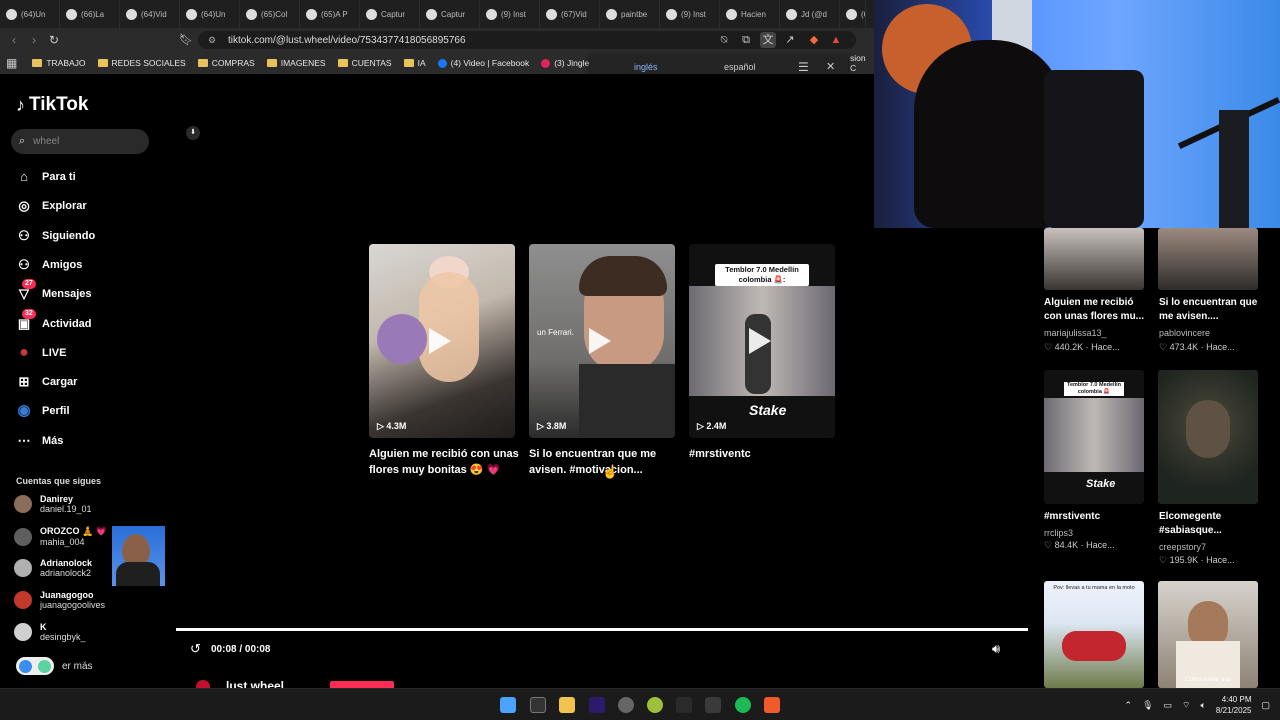  I want to click on video-card-2: un Ferrari. ▷ 3.8M, so click(602, 341).